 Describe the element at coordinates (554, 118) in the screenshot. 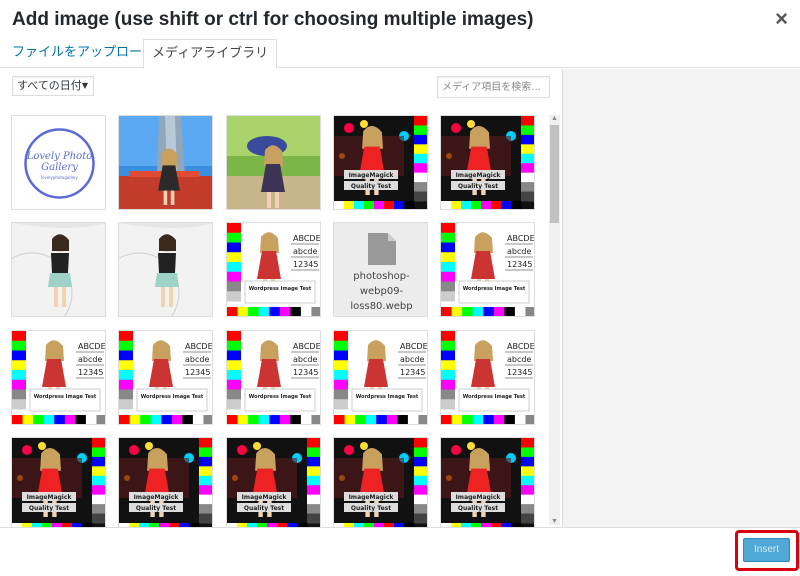

I see `scroll-up-arrow-icon: ▲` at that location.